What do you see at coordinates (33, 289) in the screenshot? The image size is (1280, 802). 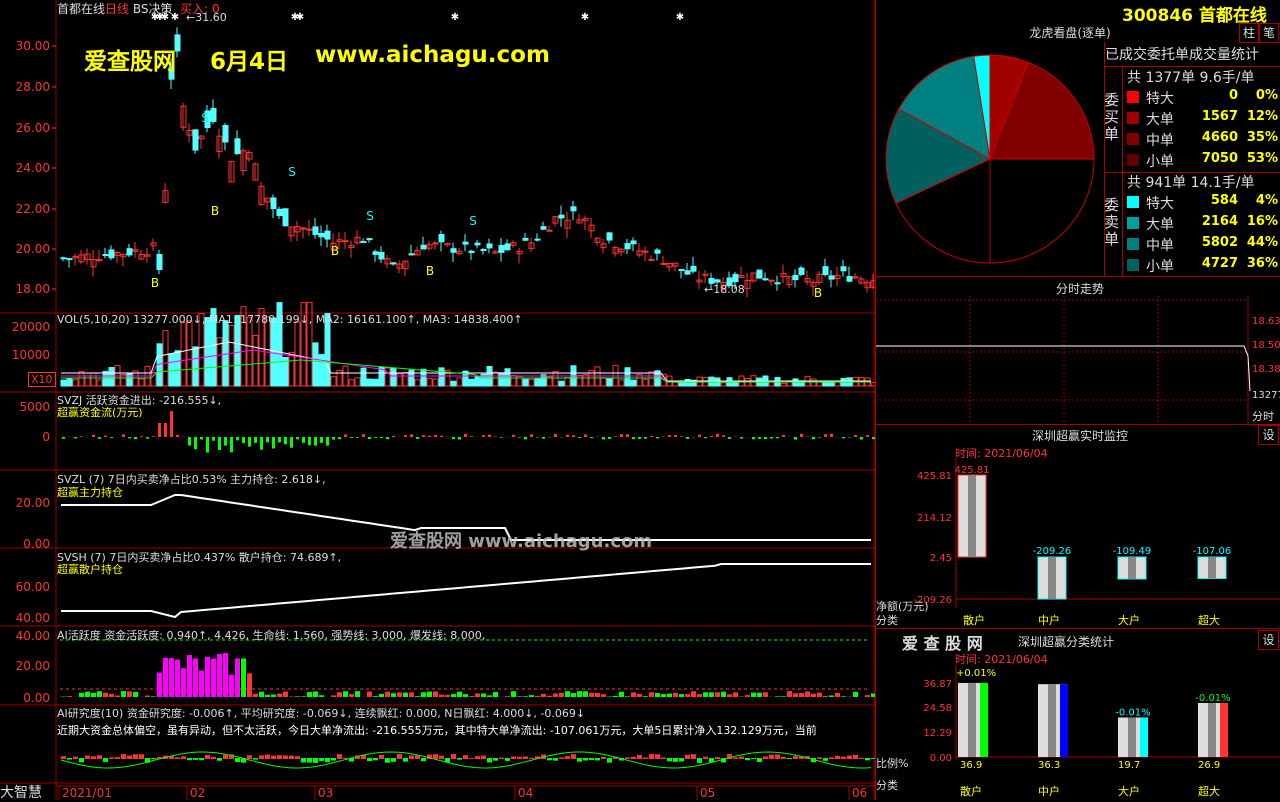 I see `price-tick: 18.00` at bounding box center [33, 289].